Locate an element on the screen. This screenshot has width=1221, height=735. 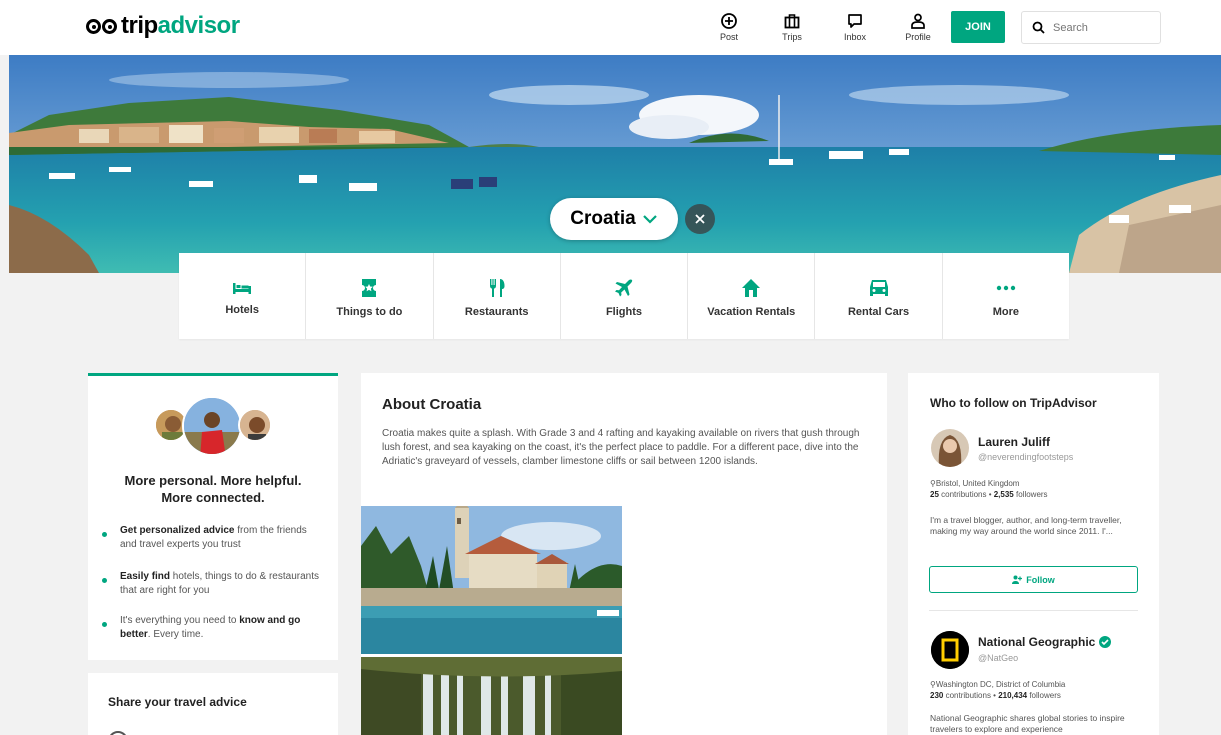
category-vacation-rentals-label: Vacation Rentals is located at coordinates (751, 312).